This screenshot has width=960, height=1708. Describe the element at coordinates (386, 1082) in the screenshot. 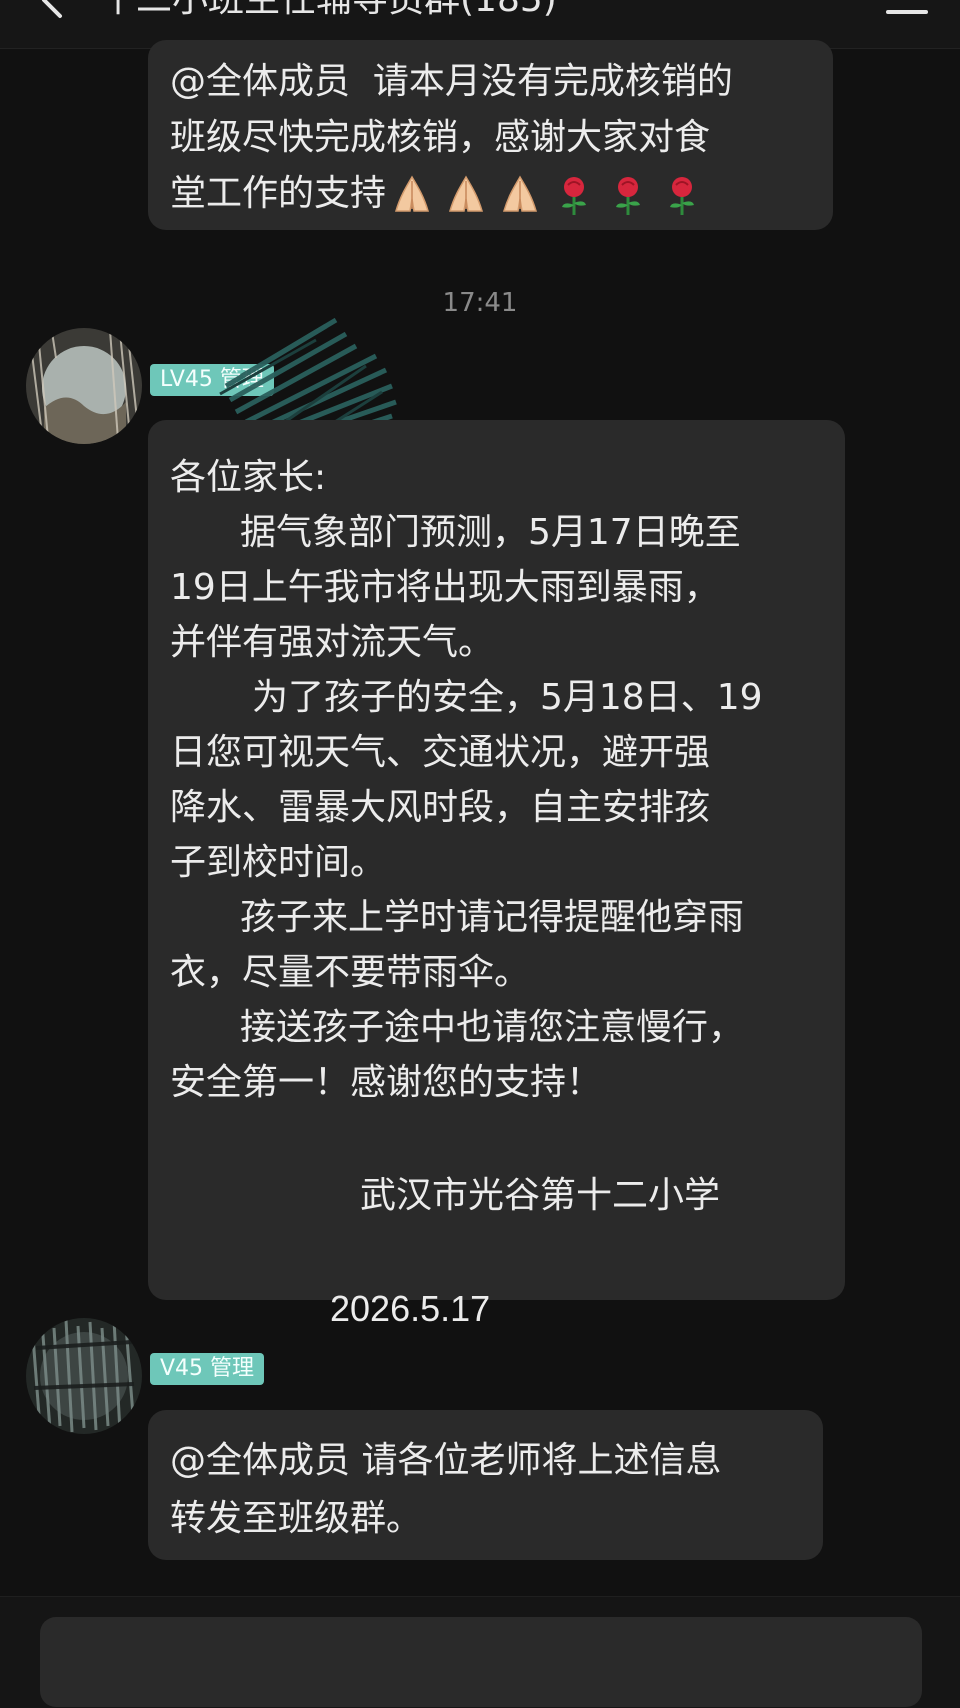

I see `notice-line: 安全第一！感谢您的支持！` at that location.